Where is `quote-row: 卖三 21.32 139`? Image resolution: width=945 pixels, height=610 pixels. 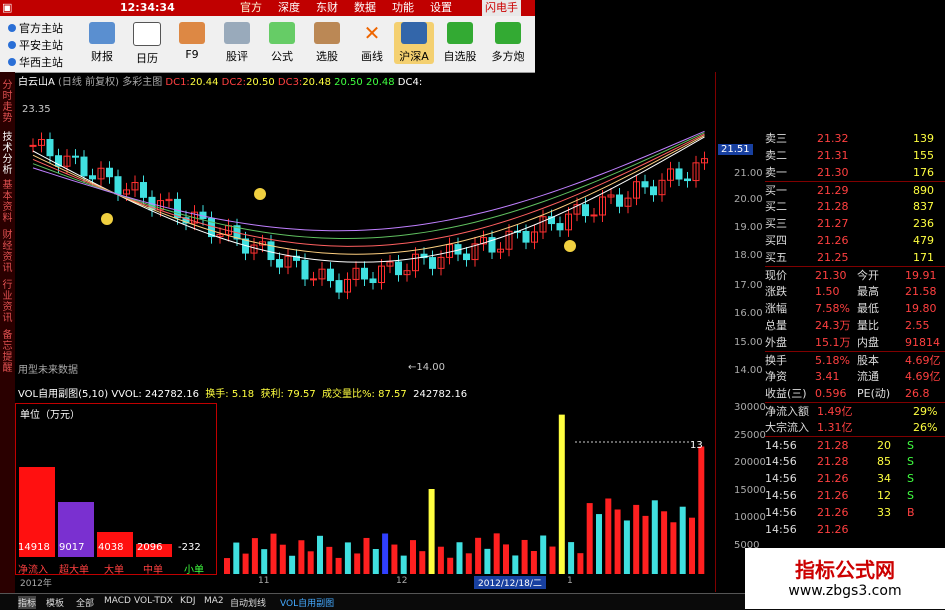
quote-row: 卖三 21.32 139 is located at coordinates (849, 138).